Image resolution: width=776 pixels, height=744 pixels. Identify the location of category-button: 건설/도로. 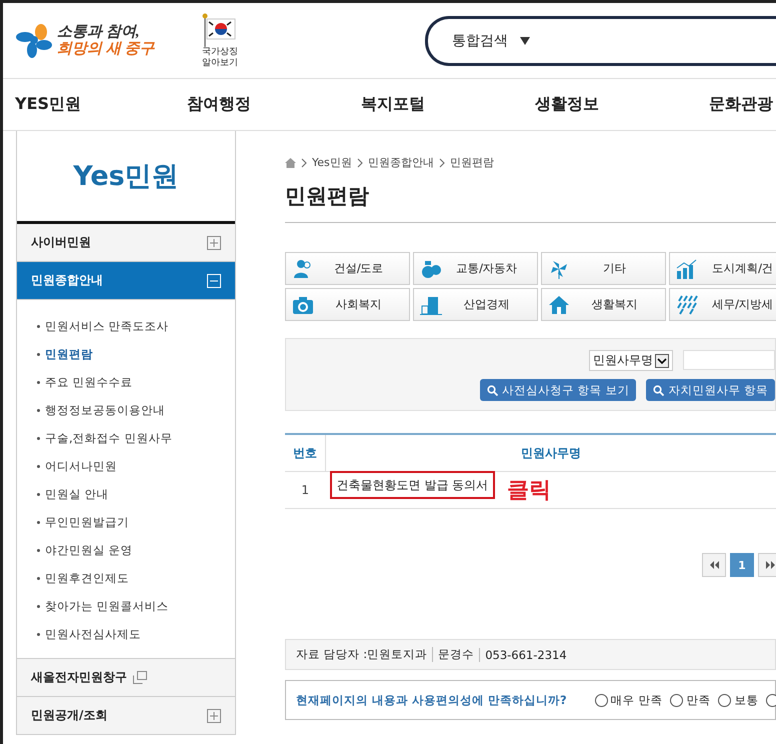
(347, 268).